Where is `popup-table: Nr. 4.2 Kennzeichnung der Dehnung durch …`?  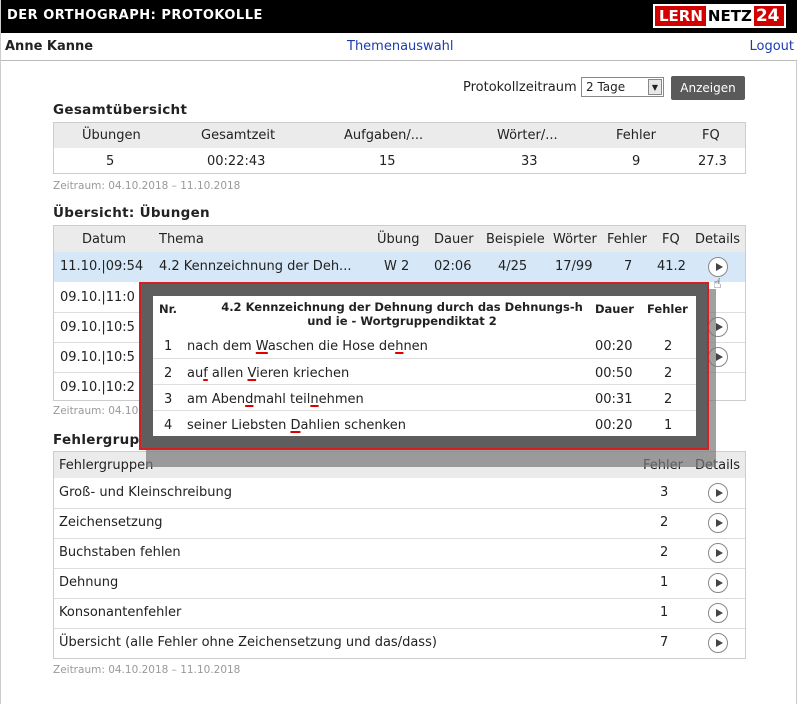 popup-table: Nr. 4.2 Kennzeichnung der Dehnung durch … is located at coordinates (424, 366).